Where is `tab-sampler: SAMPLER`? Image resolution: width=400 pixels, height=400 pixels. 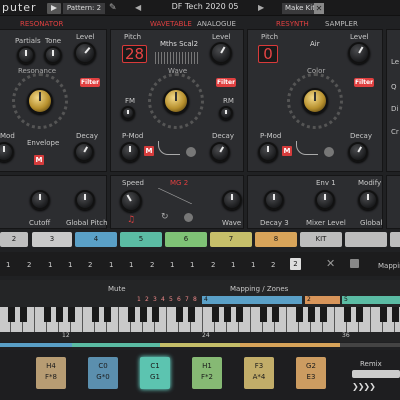 tab-sampler: SAMPLER is located at coordinates (341, 24).